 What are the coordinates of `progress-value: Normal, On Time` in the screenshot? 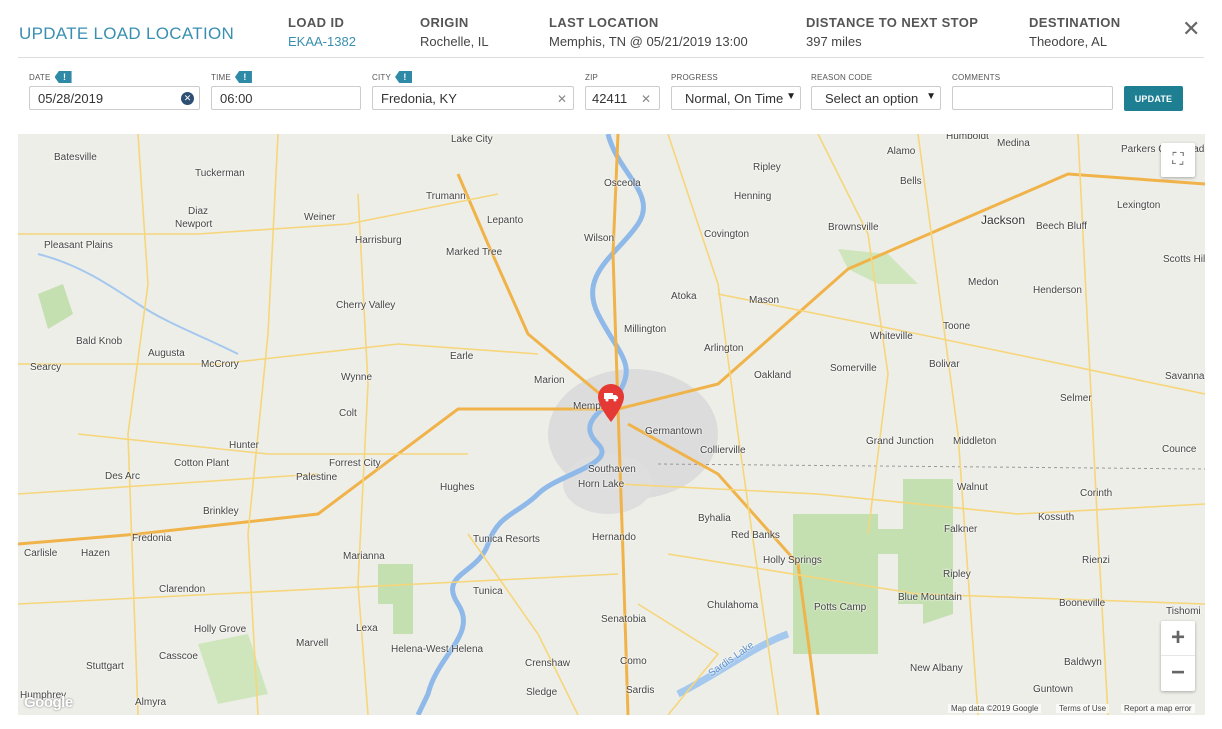 It's located at (734, 98).